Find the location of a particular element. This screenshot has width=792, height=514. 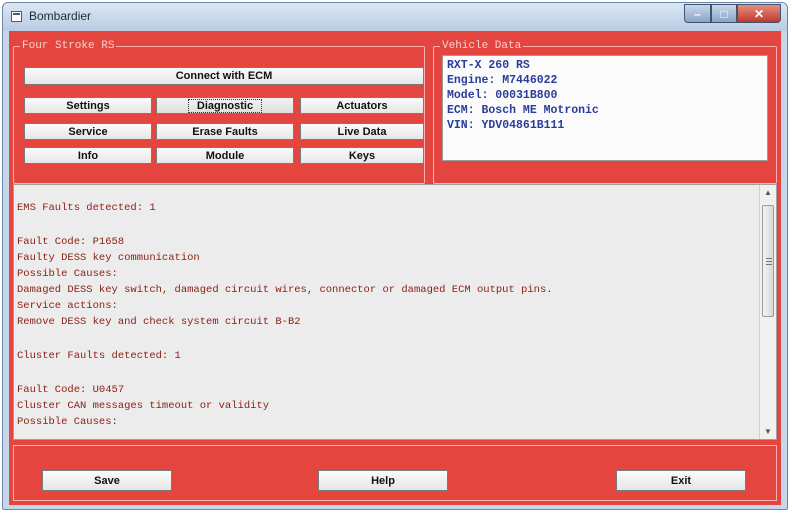

close-button: ✕ is located at coordinates (759, 13).